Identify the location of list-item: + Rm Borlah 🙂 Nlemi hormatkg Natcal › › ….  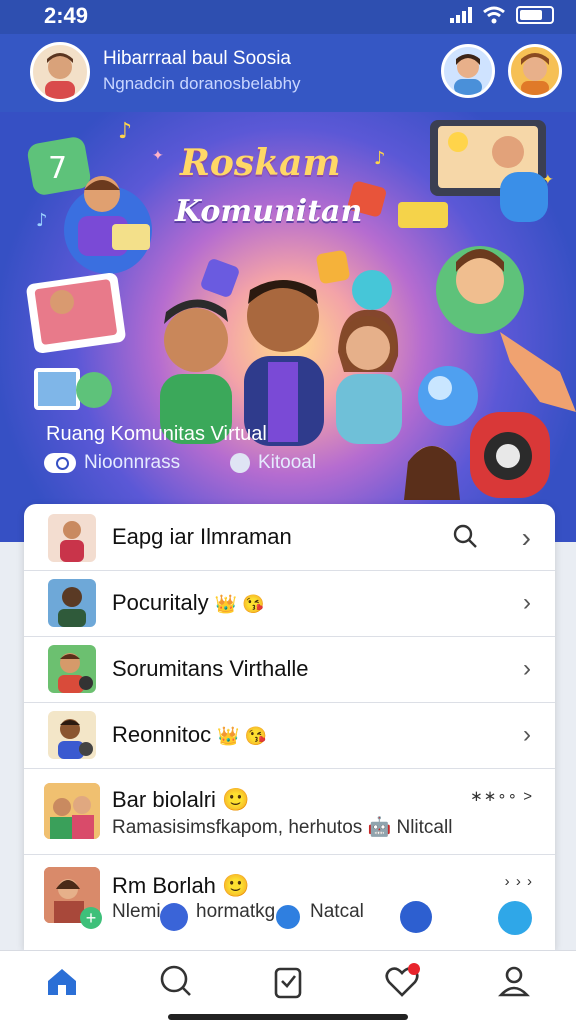
(289, 902).